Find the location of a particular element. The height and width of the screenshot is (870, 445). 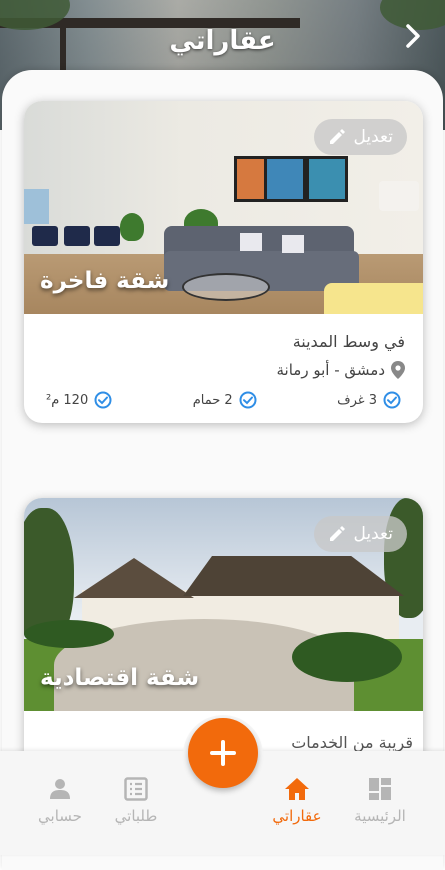

home-icon is located at coordinates (297, 789).